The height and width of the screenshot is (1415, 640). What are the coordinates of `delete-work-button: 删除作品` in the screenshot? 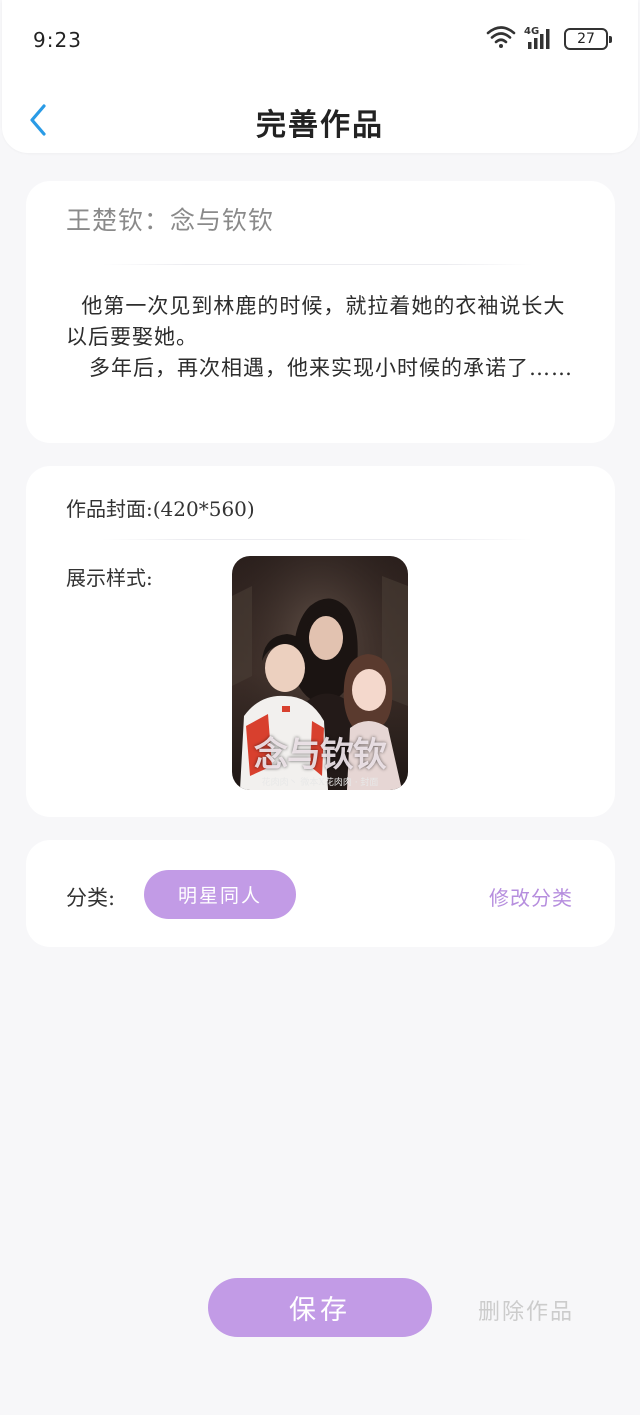 It's located at (526, 1310).